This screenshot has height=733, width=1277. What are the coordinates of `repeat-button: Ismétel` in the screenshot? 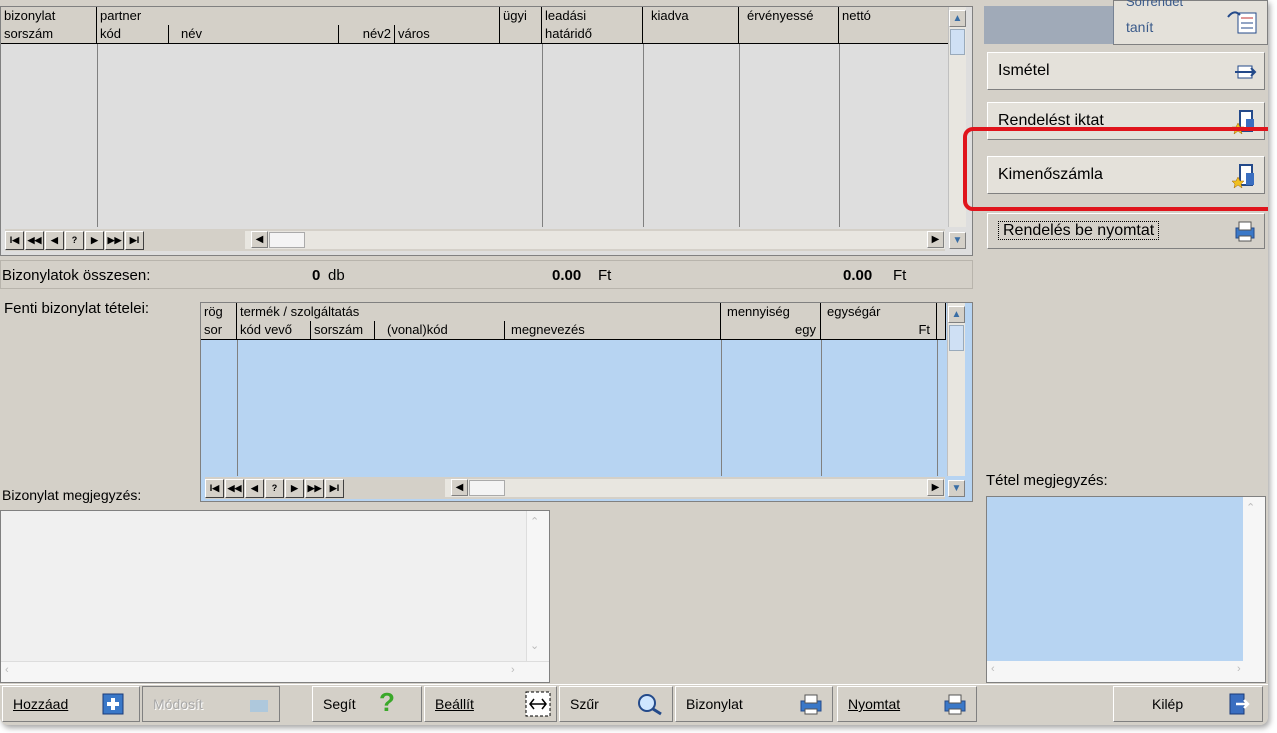 It's located at (1126, 71).